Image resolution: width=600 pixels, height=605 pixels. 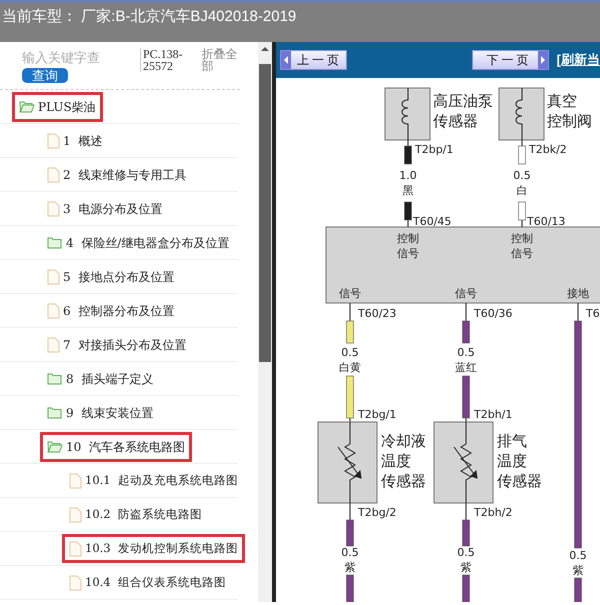 What do you see at coordinates (408, 175) in the screenshot?
I see `wire-gauge: 1.0` at bounding box center [408, 175].